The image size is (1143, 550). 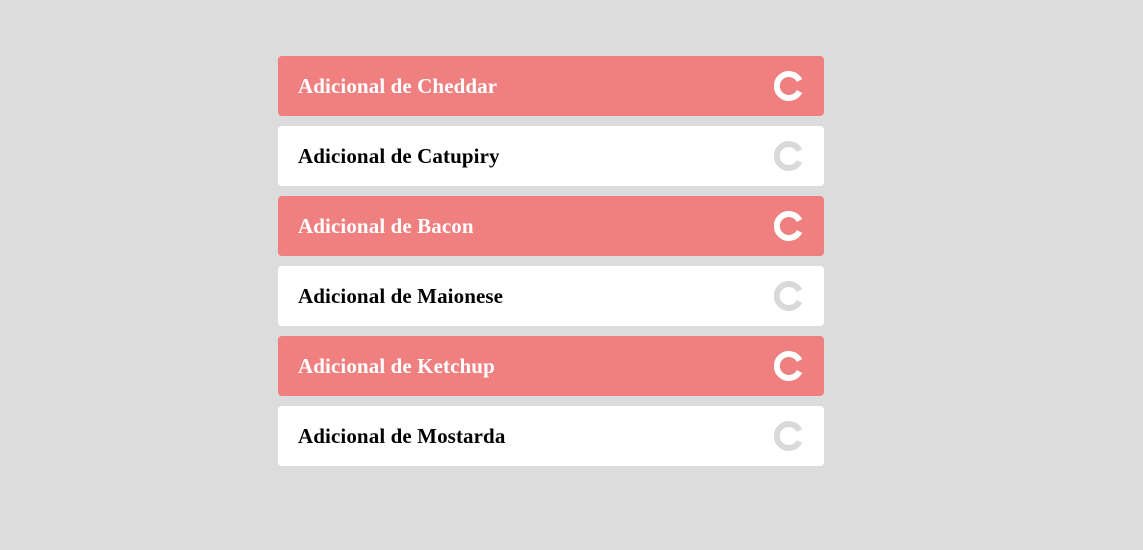 What do you see at coordinates (398, 85) in the screenshot?
I see `addon-item-label: Adicional de Cheddar` at bounding box center [398, 85].